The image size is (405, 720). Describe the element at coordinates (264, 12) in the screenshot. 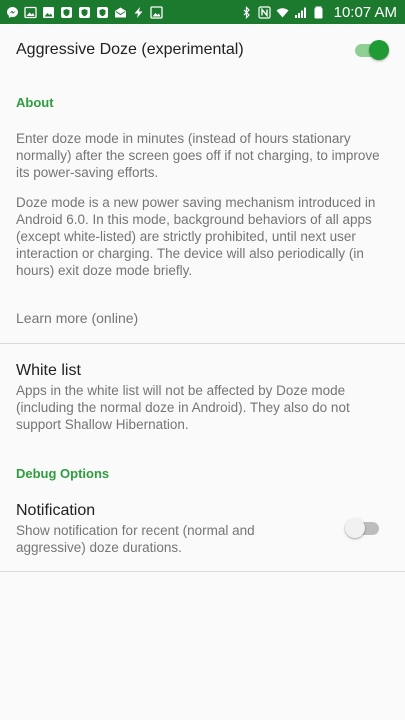

I see `nfc-icon` at that location.